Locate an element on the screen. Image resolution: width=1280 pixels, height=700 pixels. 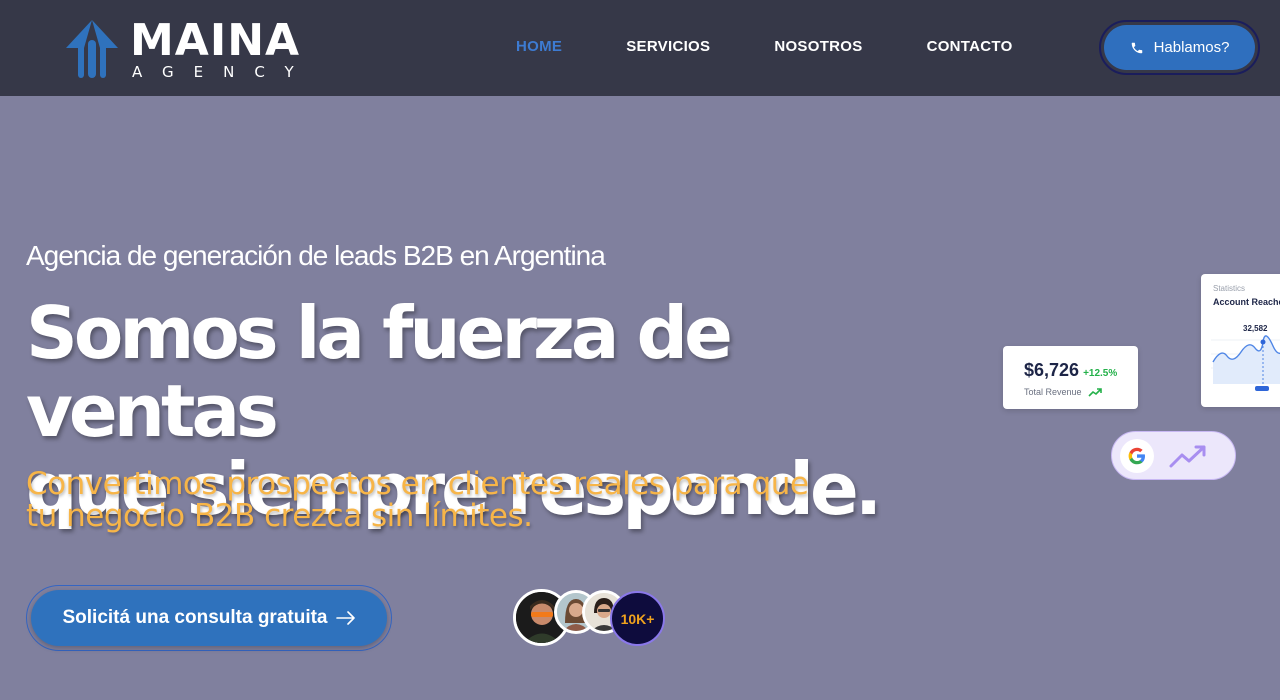
google-growth-widget is located at coordinates (1173, 455).